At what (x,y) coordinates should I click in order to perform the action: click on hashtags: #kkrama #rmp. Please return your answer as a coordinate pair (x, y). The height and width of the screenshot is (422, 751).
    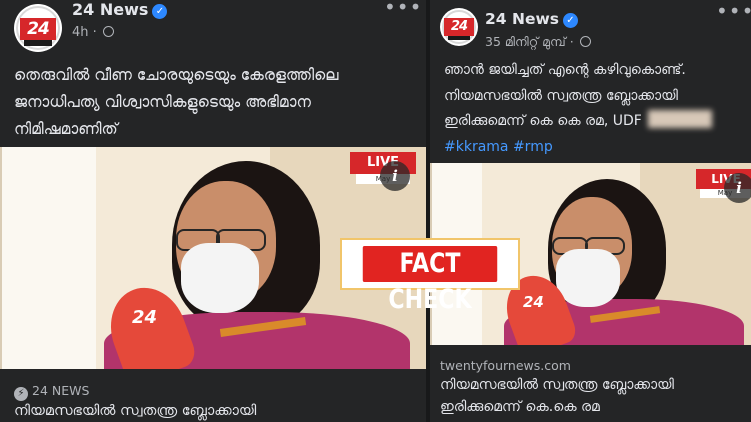
    Looking at the image, I should click on (597, 148).